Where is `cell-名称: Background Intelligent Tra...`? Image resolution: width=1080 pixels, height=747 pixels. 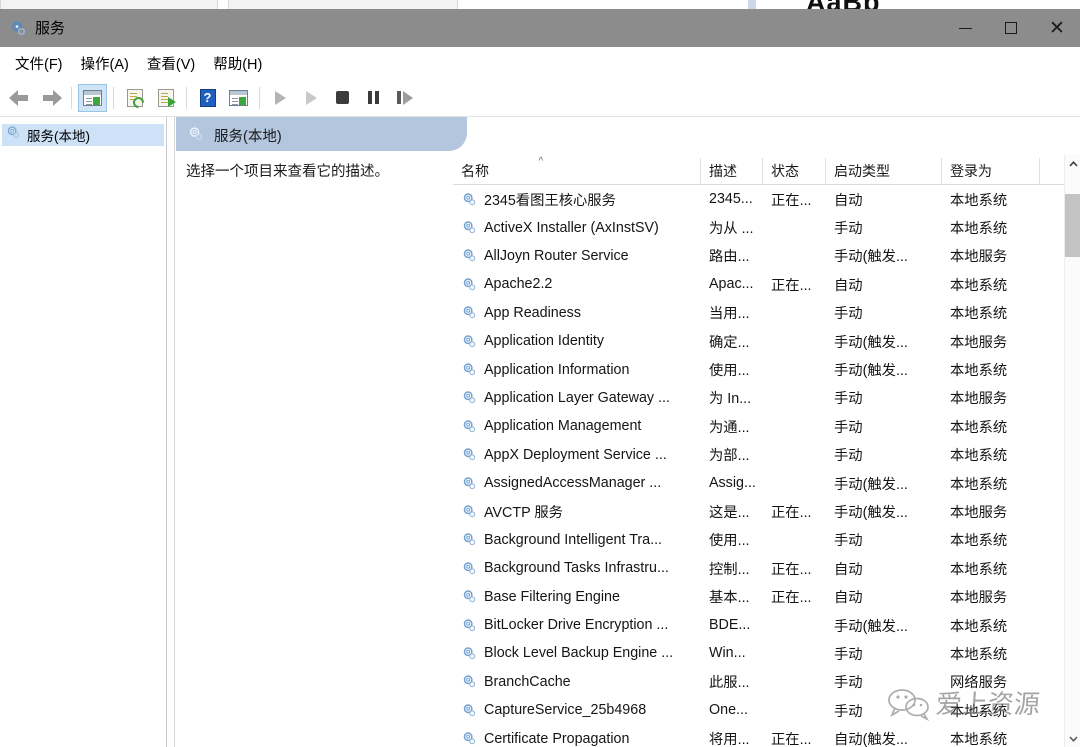 cell-名称: Background Intelligent Tra... is located at coordinates (577, 540).